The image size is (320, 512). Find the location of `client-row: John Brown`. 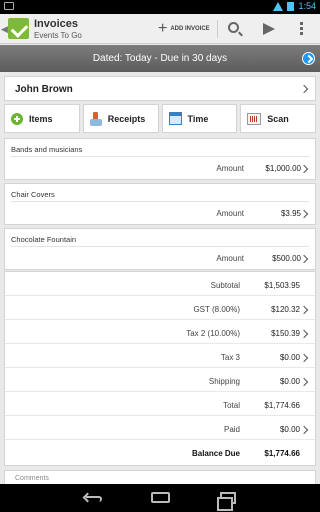

client-row: John Brown is located at coordinates (160, 88).